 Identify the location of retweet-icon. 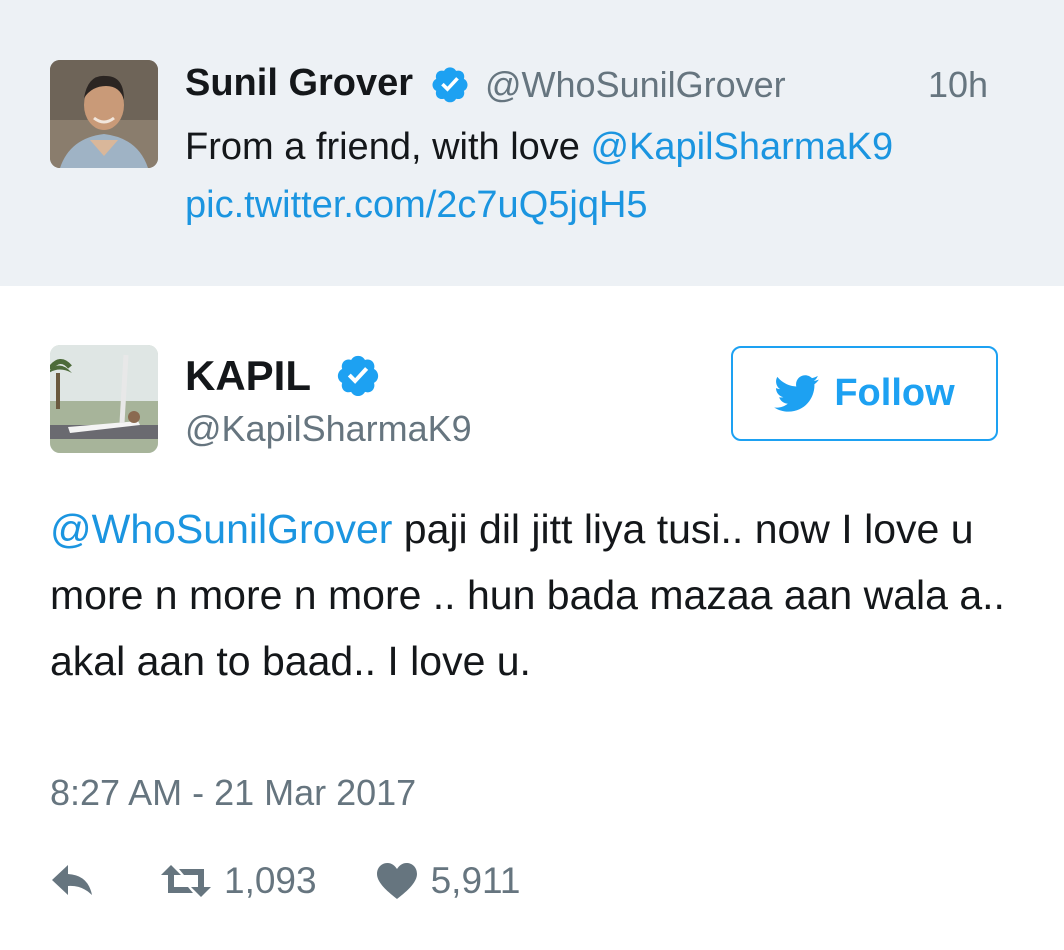
(186, 881).